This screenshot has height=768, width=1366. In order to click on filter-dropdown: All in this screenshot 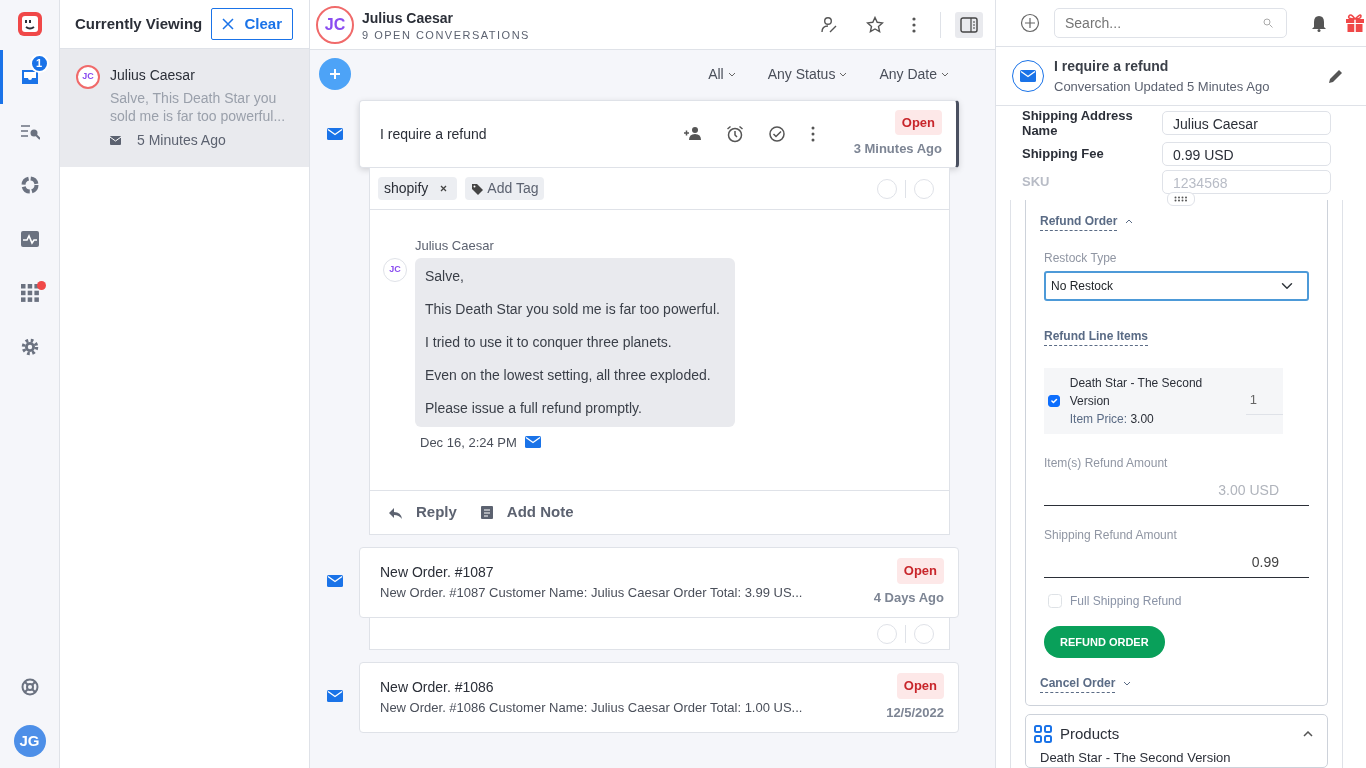, I will do `click(722, 74)`.